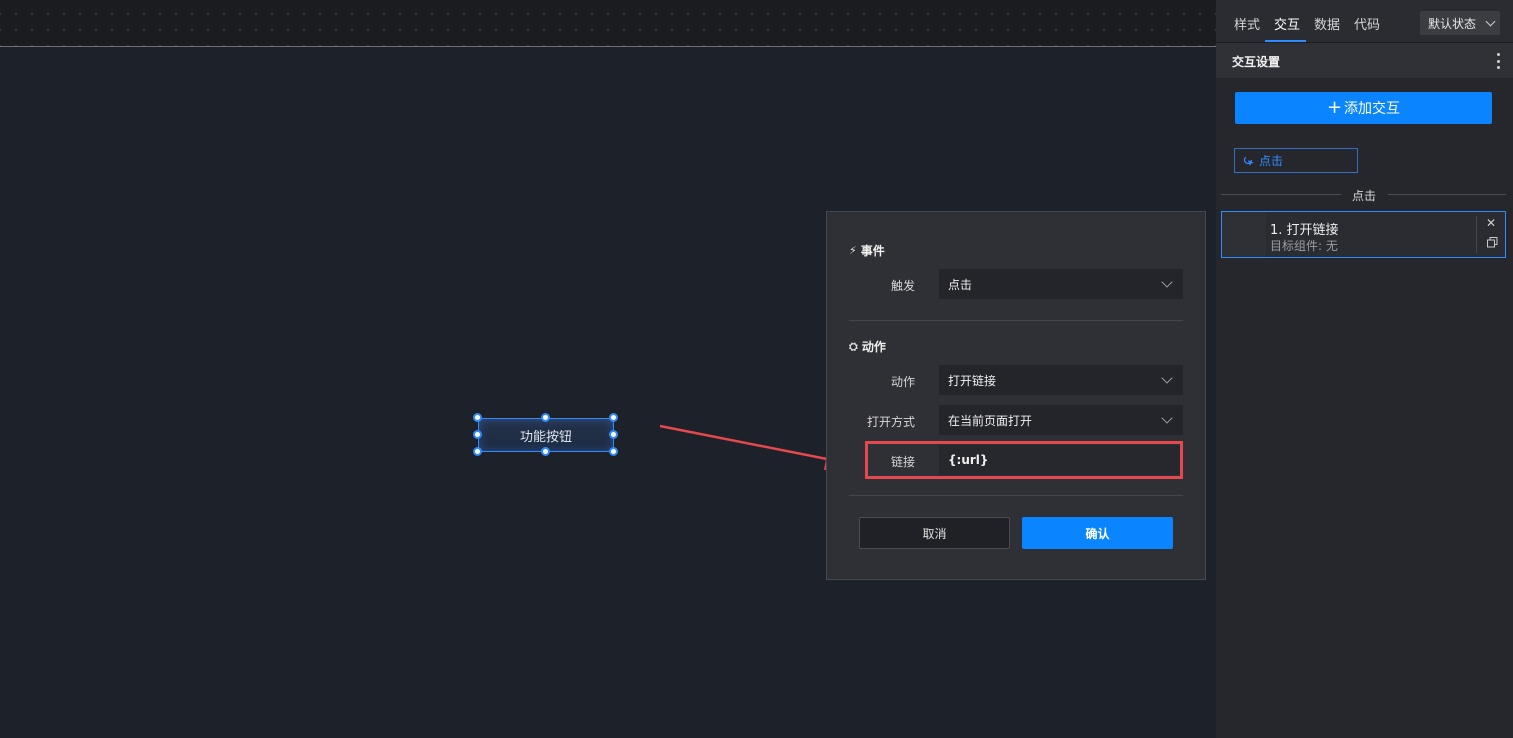  What do you see at coordinates (477, 417) in the screenshot?
I see `resize-handle-top-left` at bounding box center [477, 417].